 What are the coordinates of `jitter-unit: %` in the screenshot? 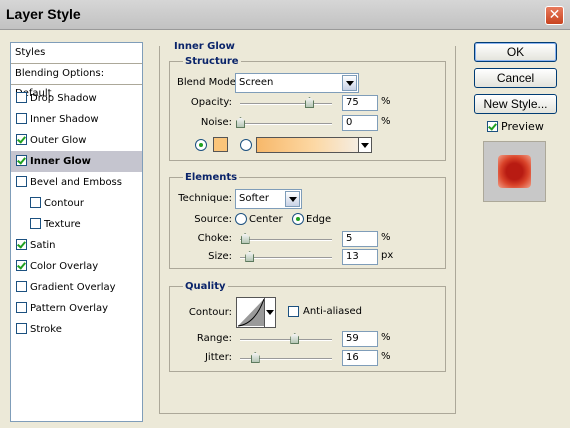 It's located at (386, 356).